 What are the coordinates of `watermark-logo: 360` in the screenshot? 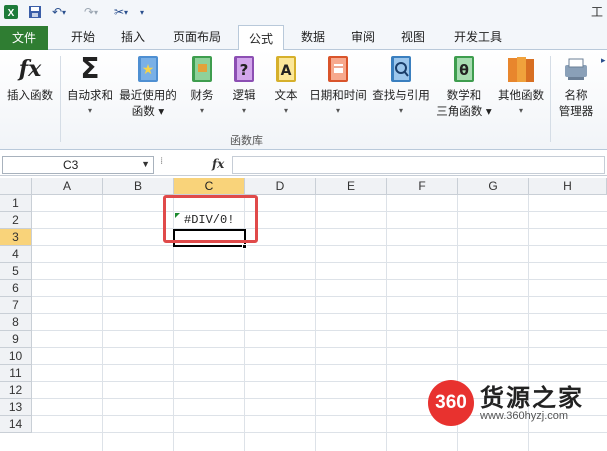 It's located at (451, 403).